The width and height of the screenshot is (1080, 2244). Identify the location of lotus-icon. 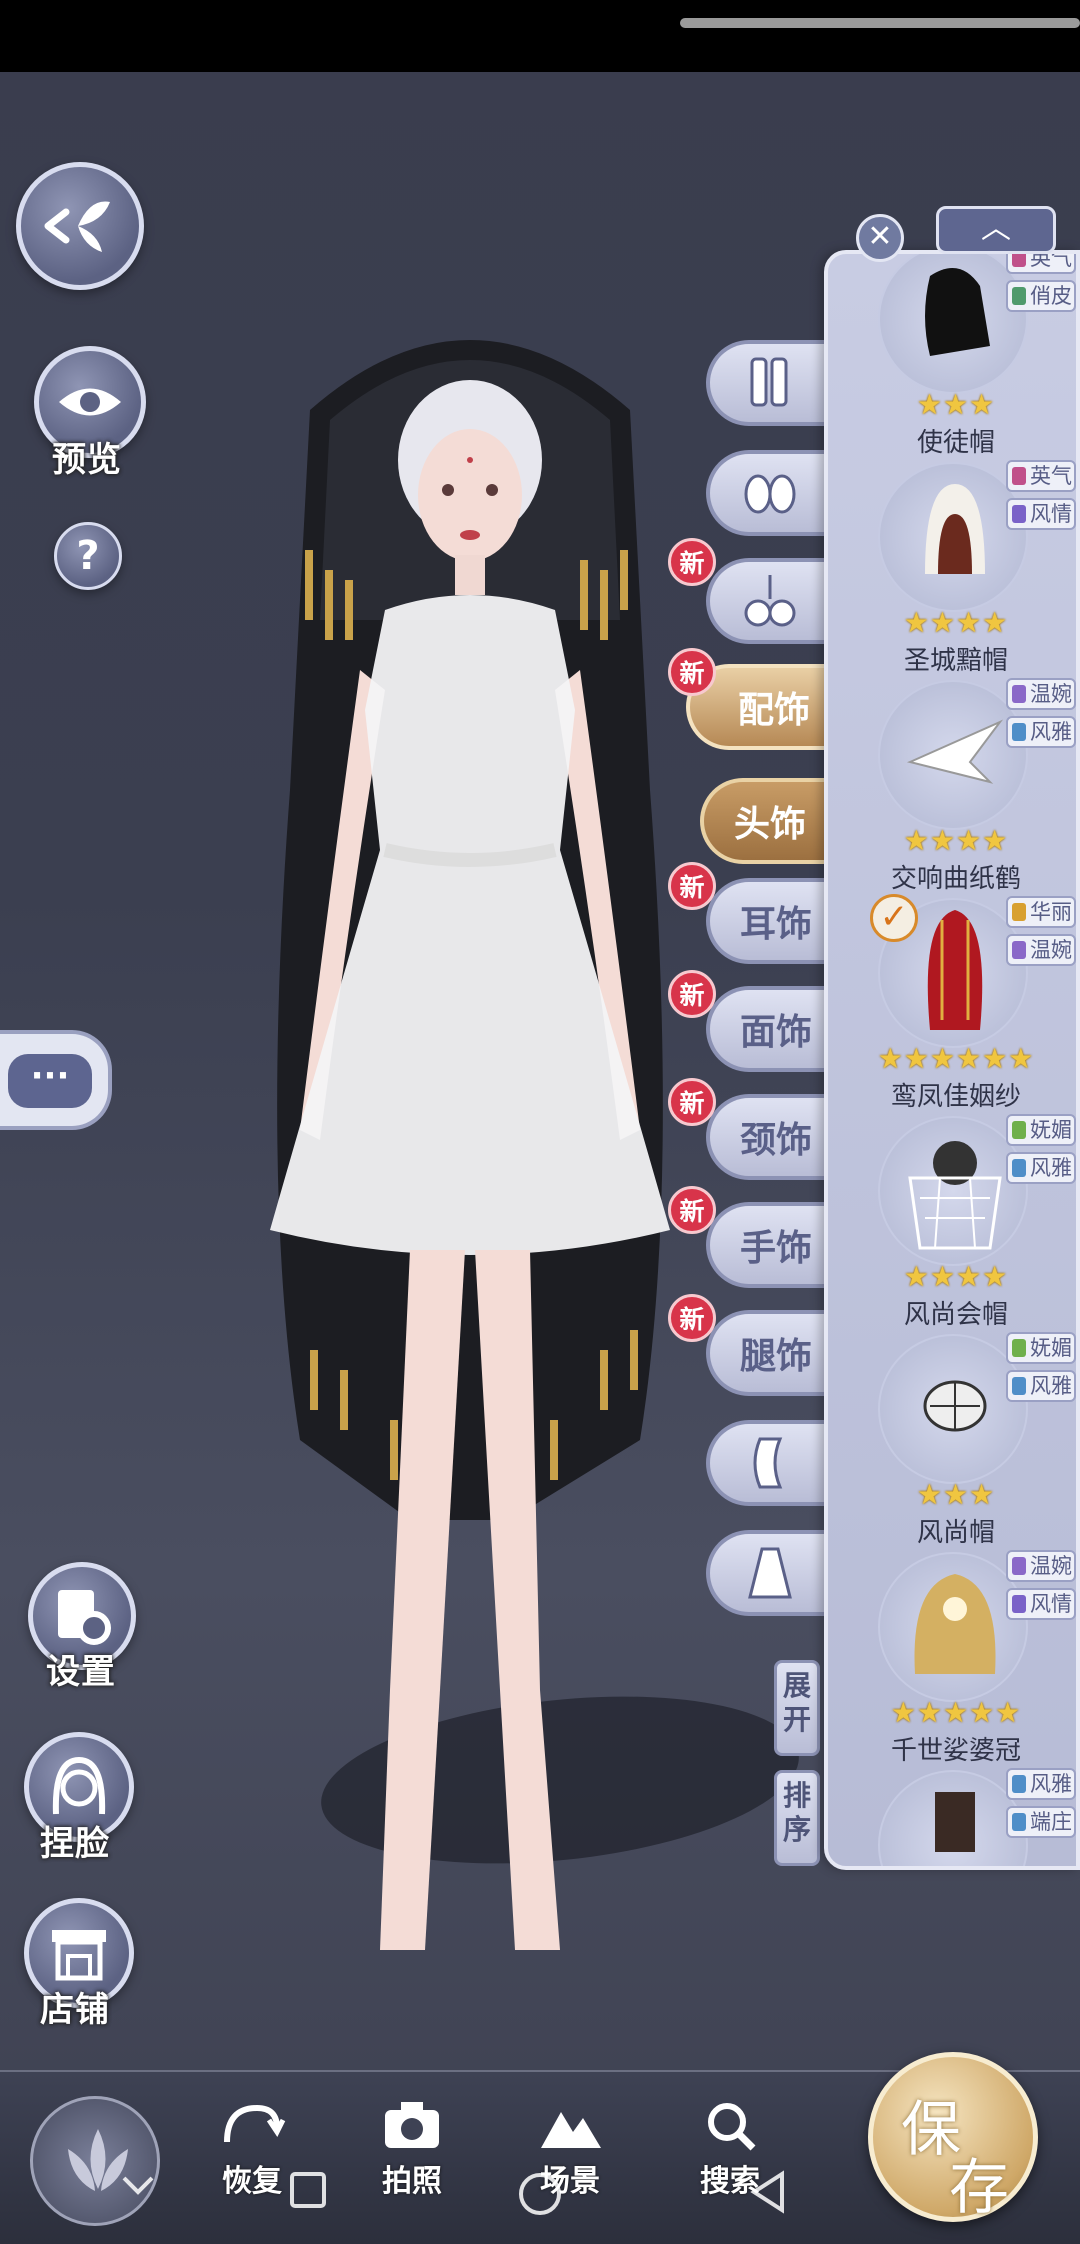
(98, 2160).